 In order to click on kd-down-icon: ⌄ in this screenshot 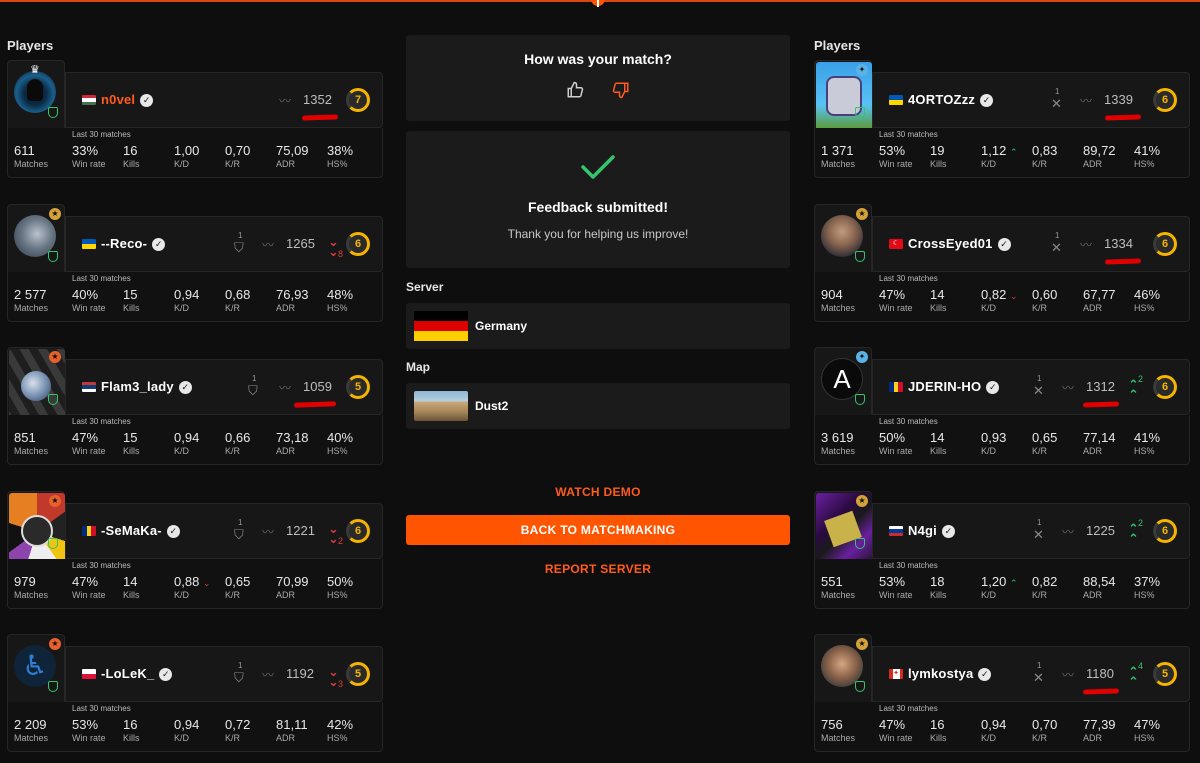, I will do `click(206, 583)`.